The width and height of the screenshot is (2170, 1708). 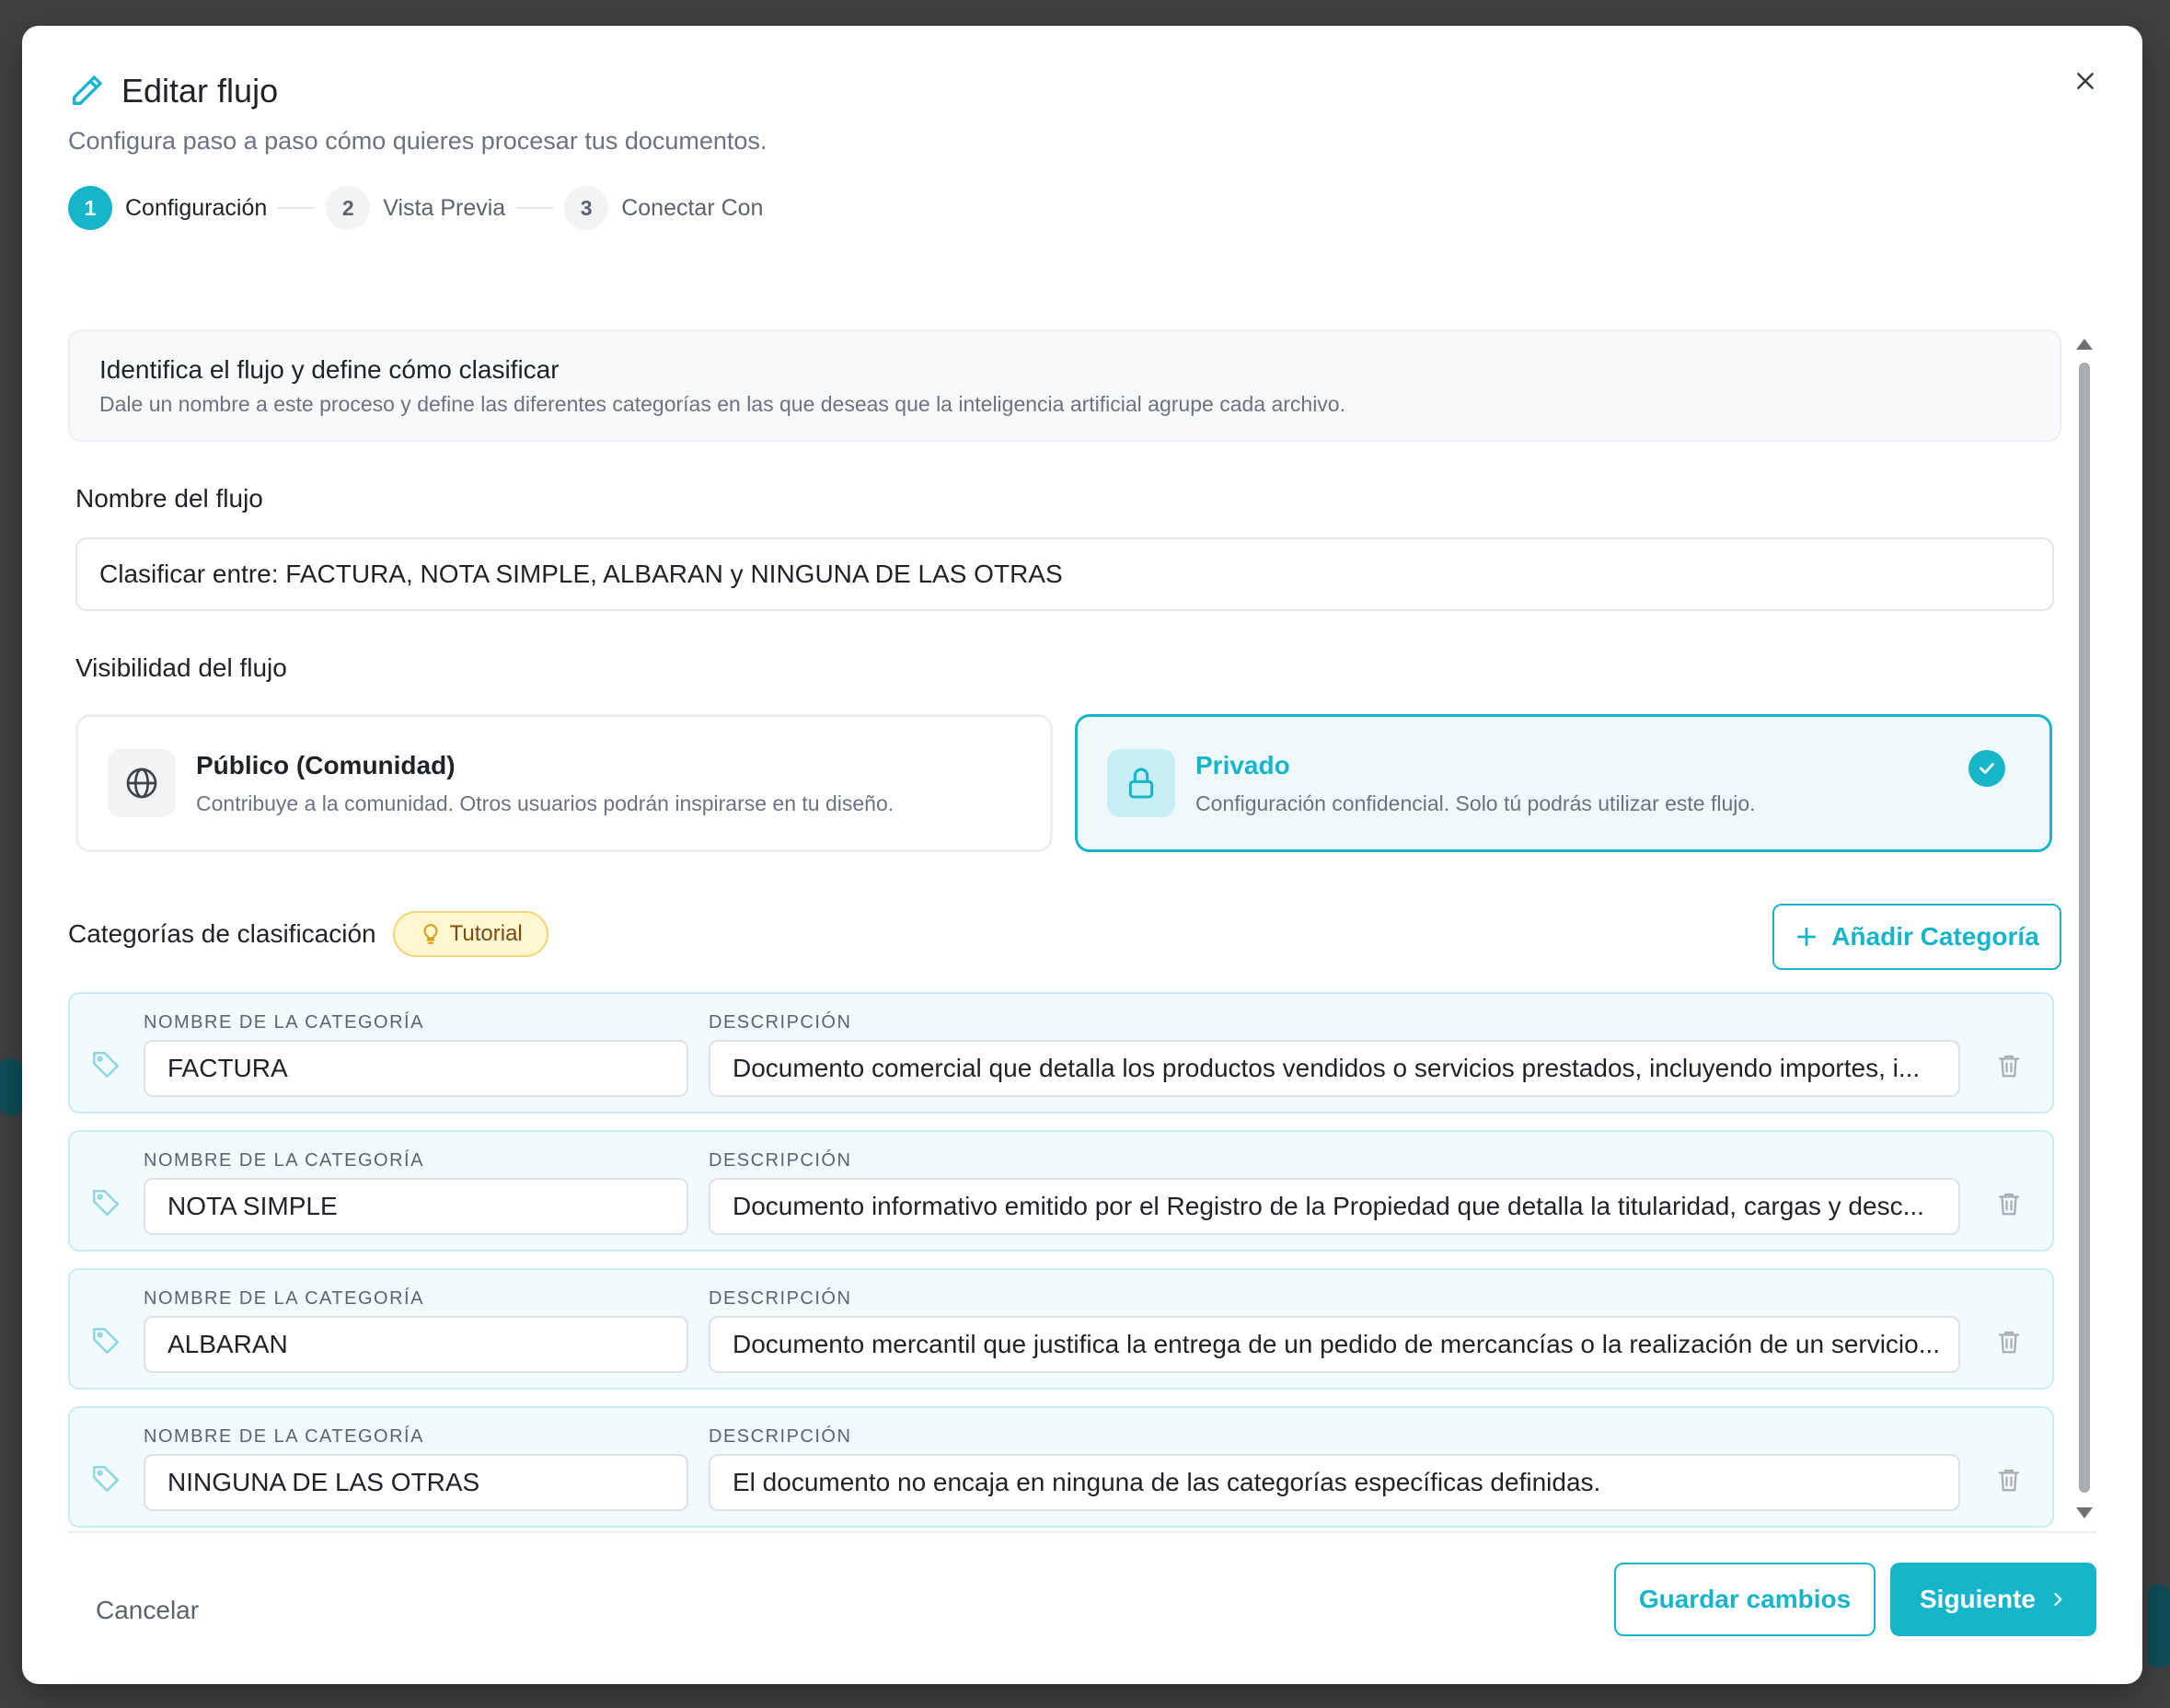 What do you see at coordinates (416, 1482) in the screenshot?
I see `category-name-input: NINGUNA DE LAS OTRAS` at bounding box center [416, 1482].